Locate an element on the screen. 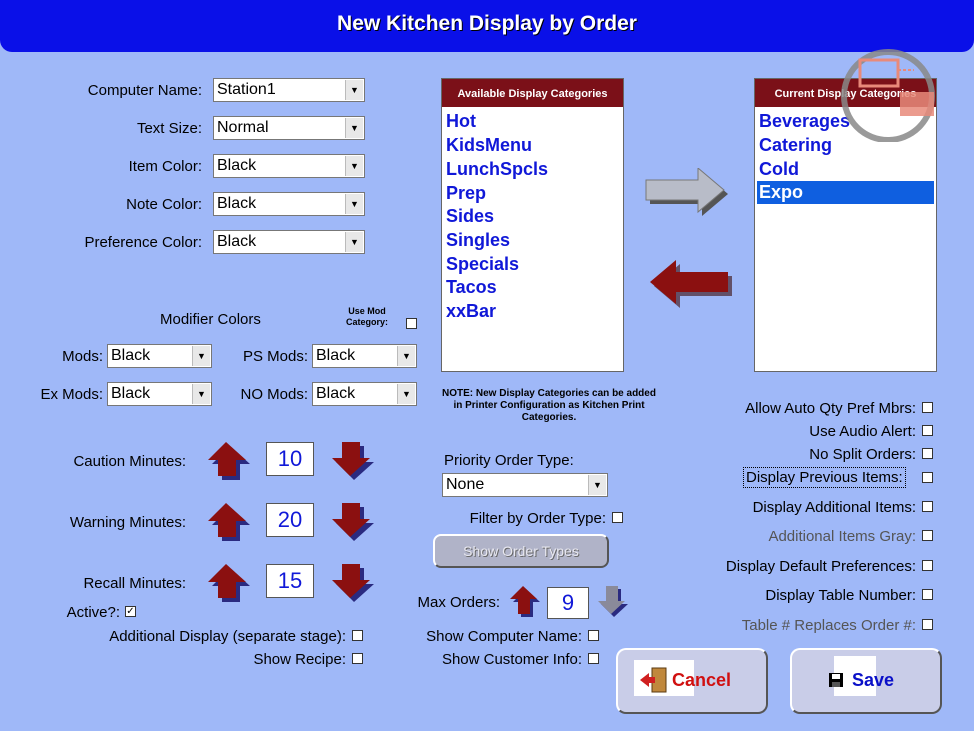 This screenshot has height=731, width=974. recall-minutes-value: 15 is located at coordinates (290, 581).